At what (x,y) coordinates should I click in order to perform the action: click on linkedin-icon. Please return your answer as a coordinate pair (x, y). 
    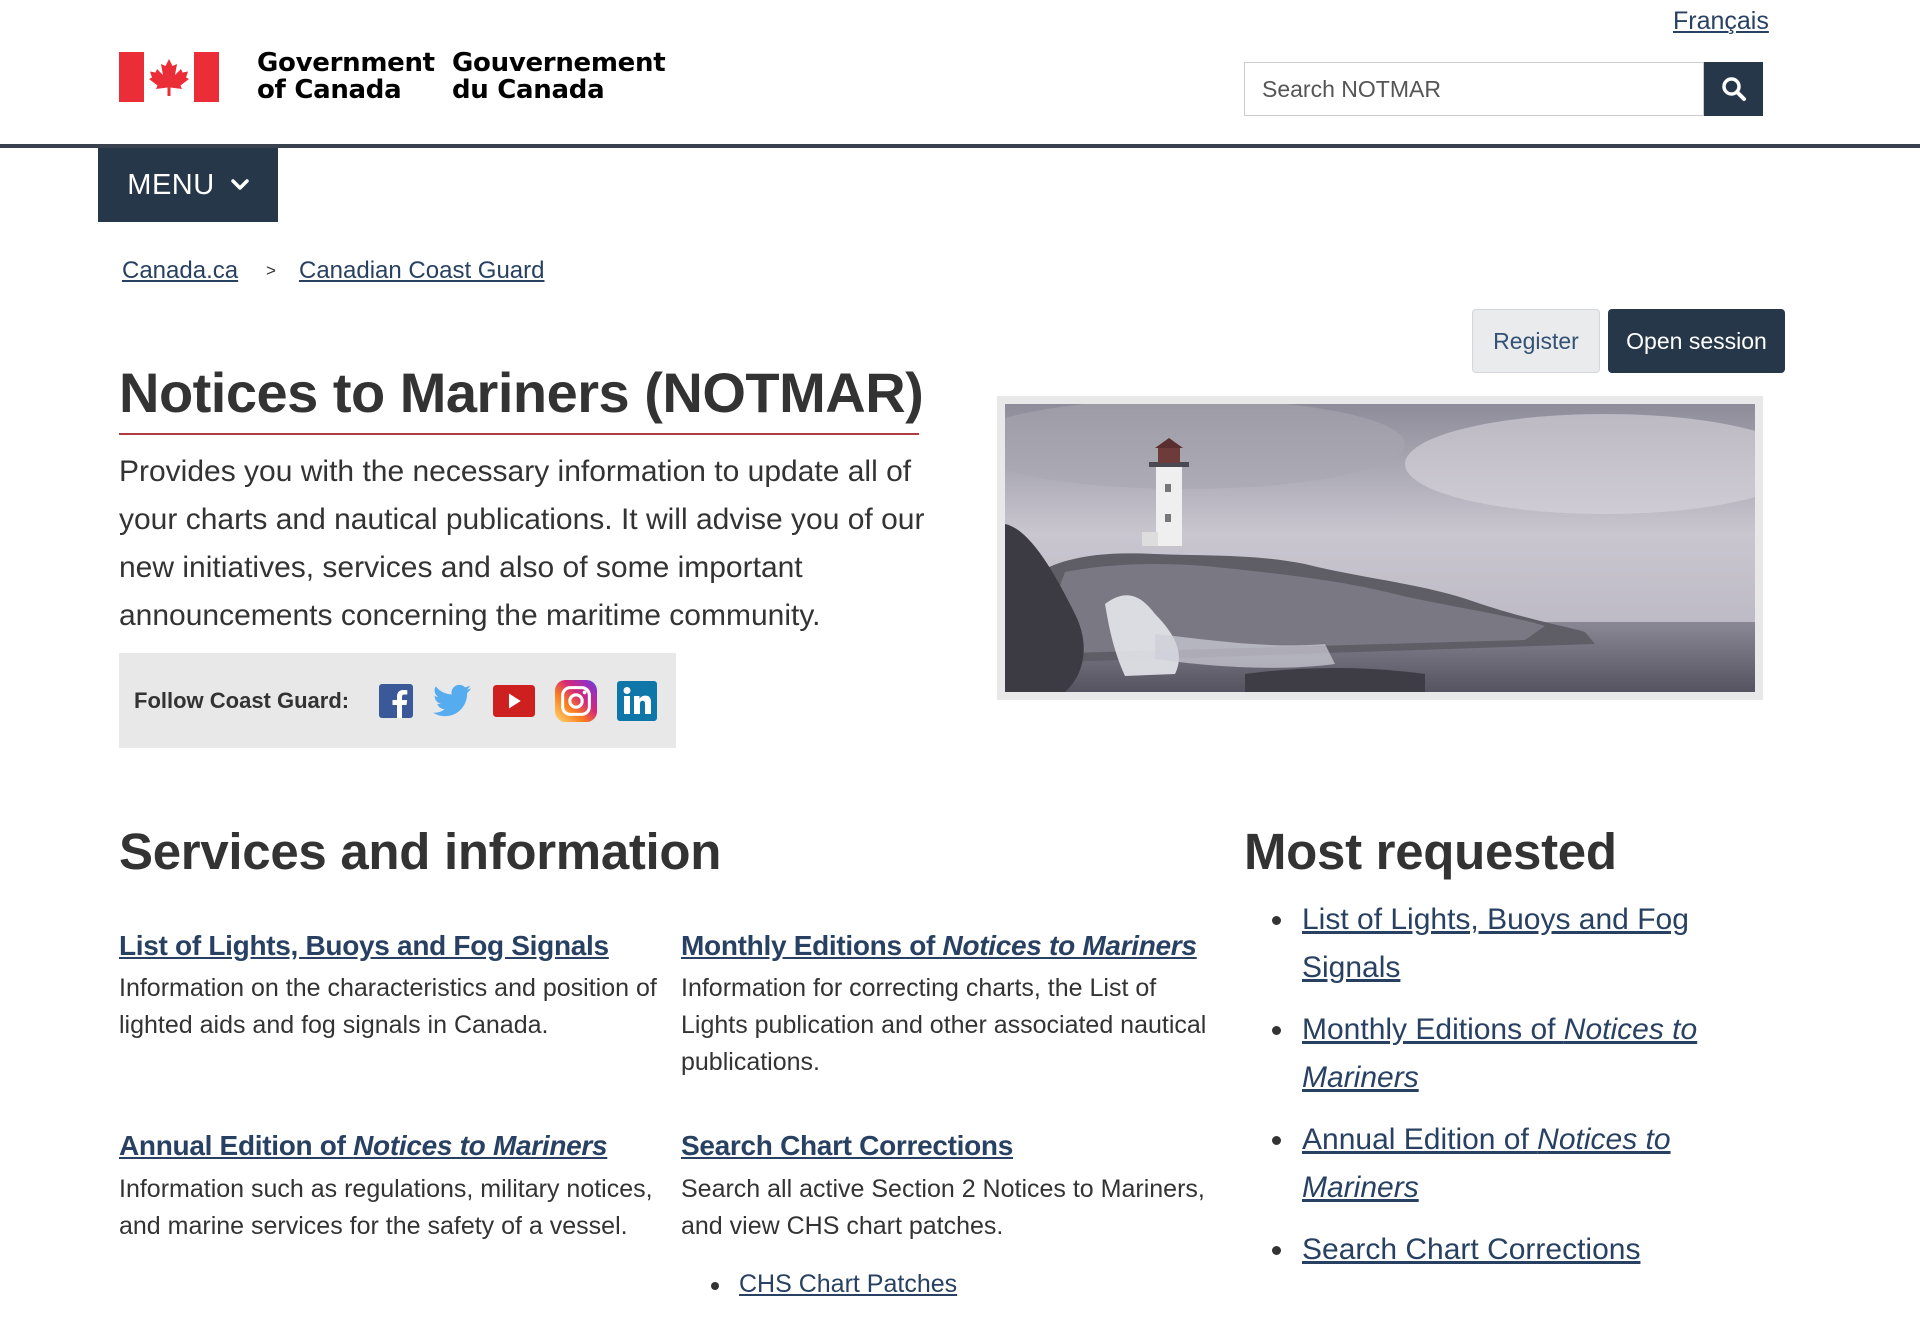
    Looking at the image, I should click on (637, 701).